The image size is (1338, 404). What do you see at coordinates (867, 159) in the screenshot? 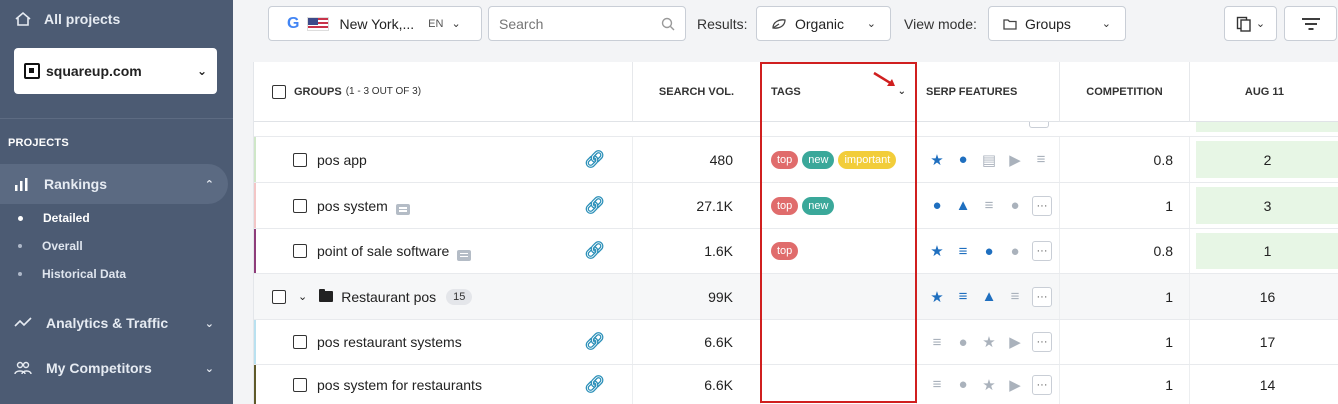
I see `tag-important: important` at bounding box center [867, 159].